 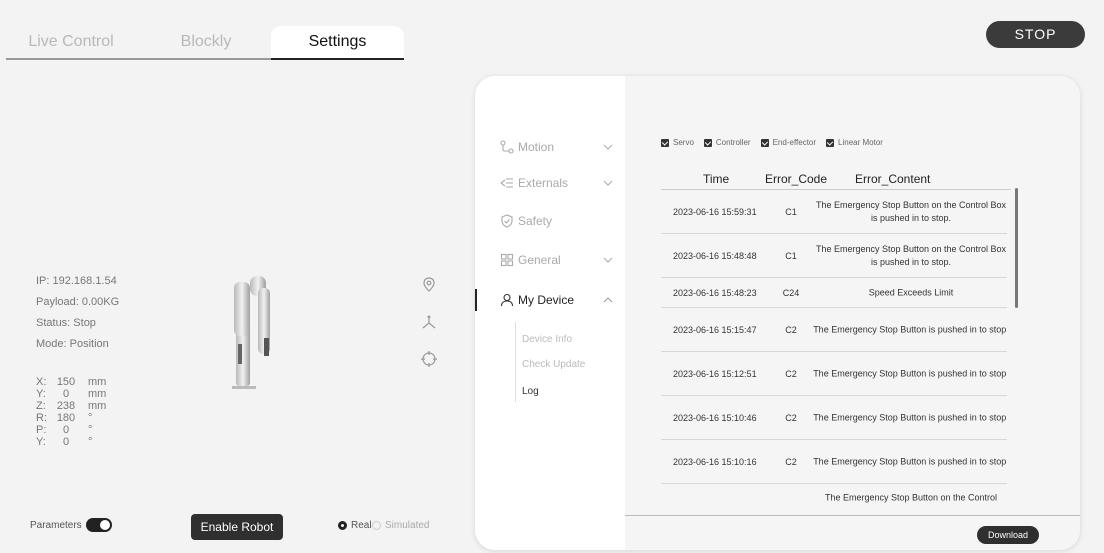 What do you see at coordinates (507, 147) in the screenshot?
I see `motion-icon` at bounding box center [507, 147].